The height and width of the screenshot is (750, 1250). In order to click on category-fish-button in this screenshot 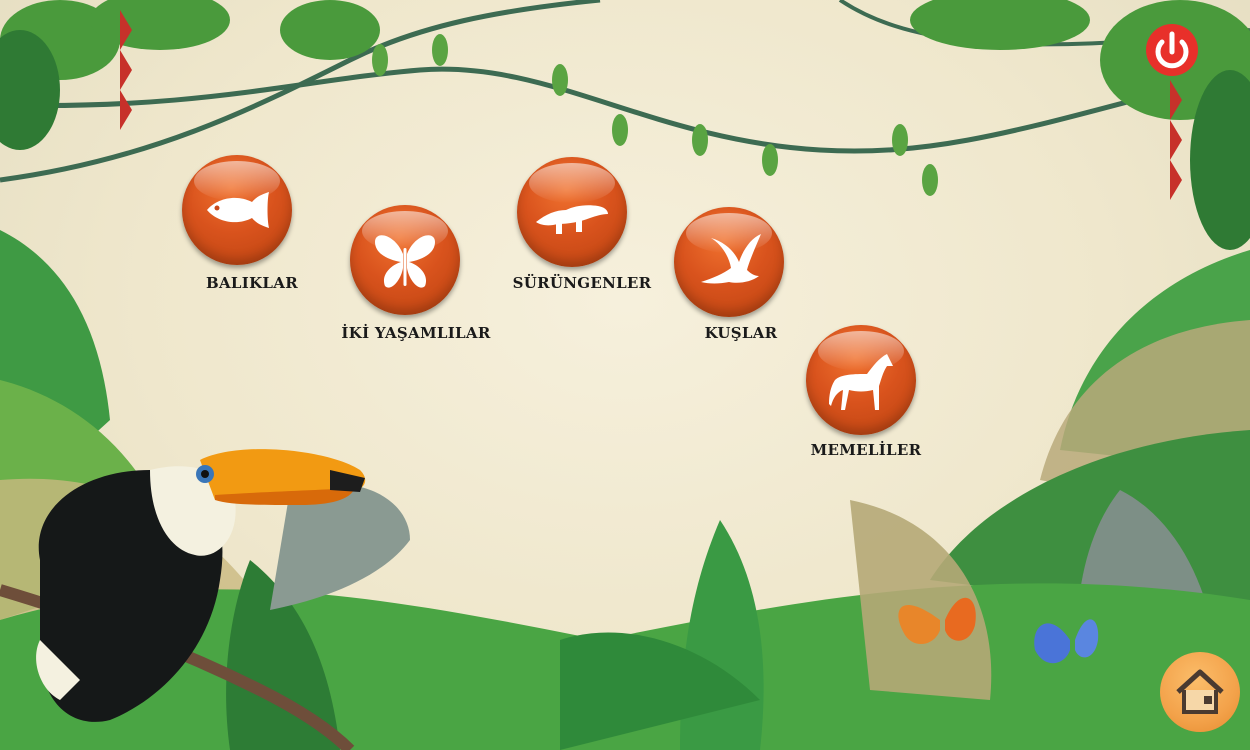, I will do `click(237, 210)`.